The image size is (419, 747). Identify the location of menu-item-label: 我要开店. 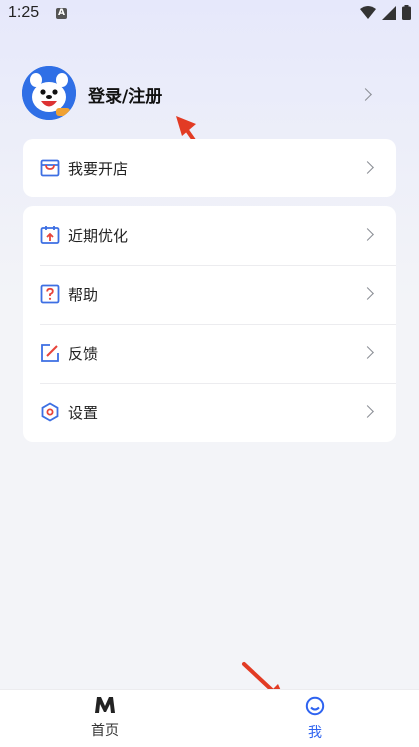
(98, 169).